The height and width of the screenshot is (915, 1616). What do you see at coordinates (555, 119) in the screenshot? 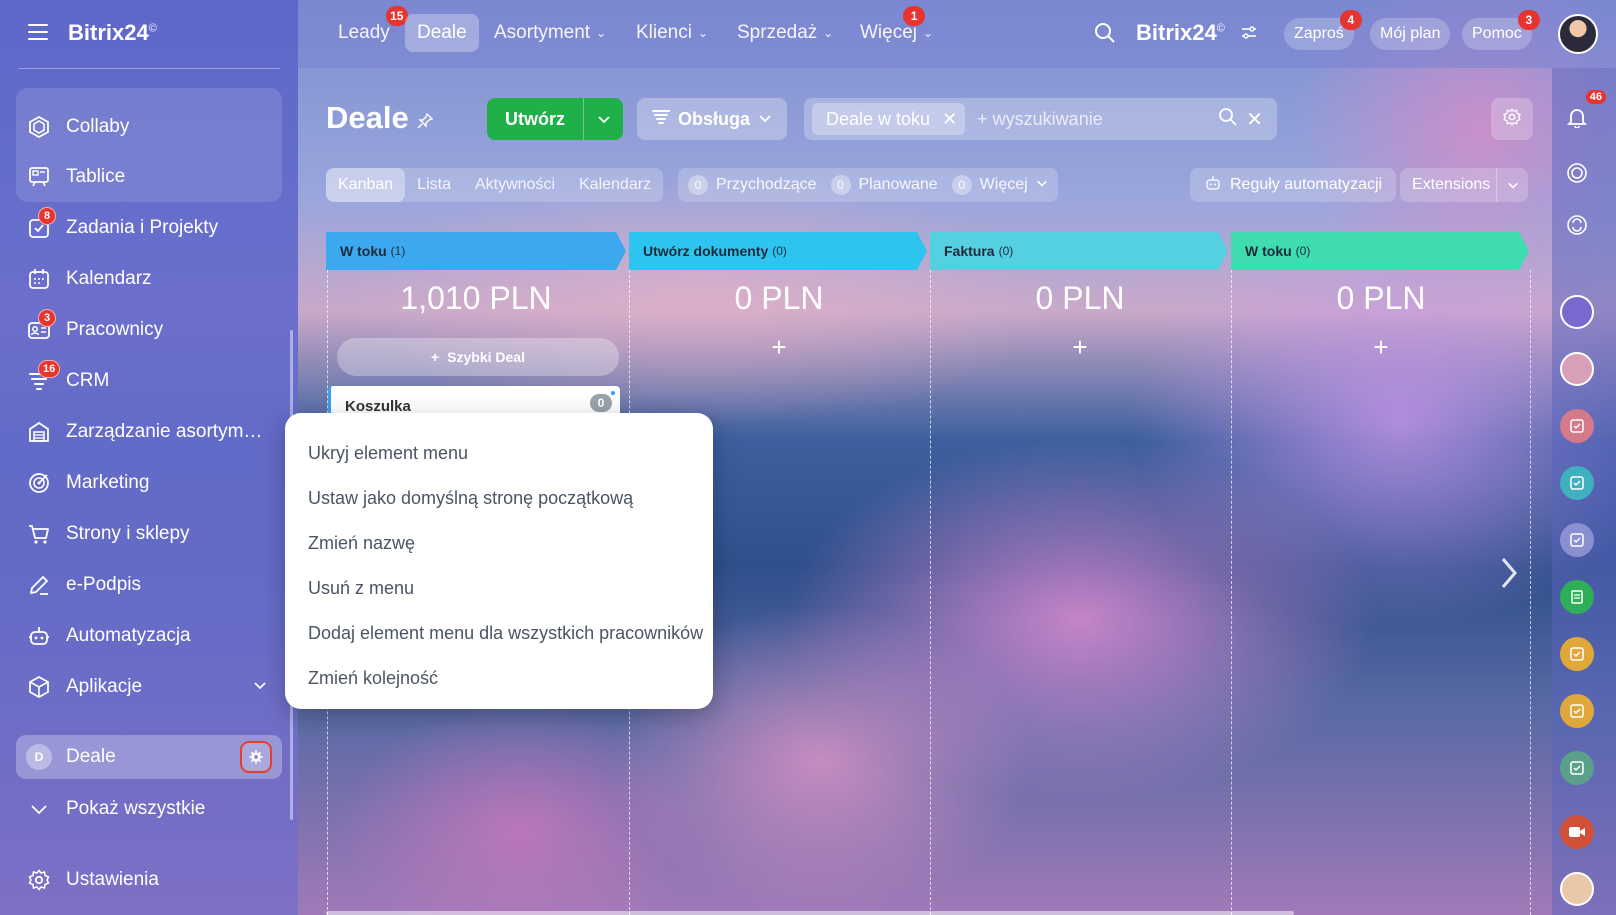
I see `create-button: Utwórz` at bounding box center [555, 119].